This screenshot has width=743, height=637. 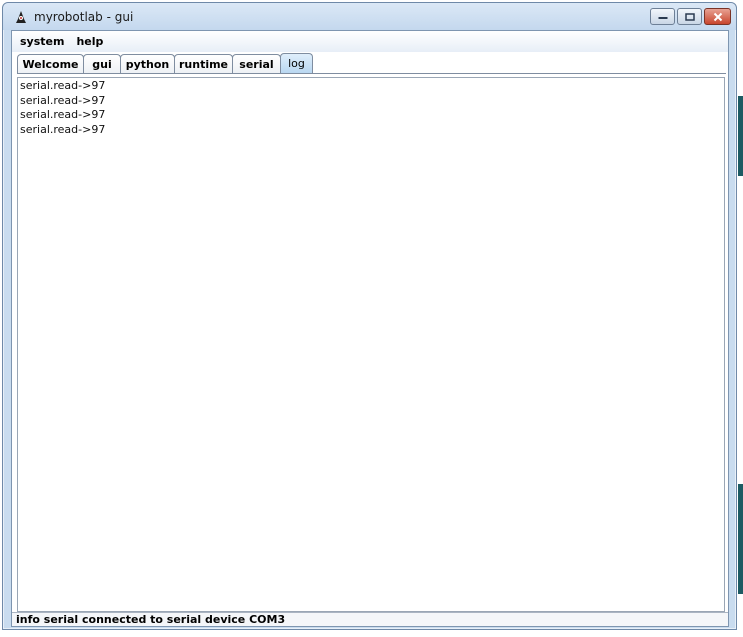 I want to click on menu-help: help, so click(x=89, y=41).